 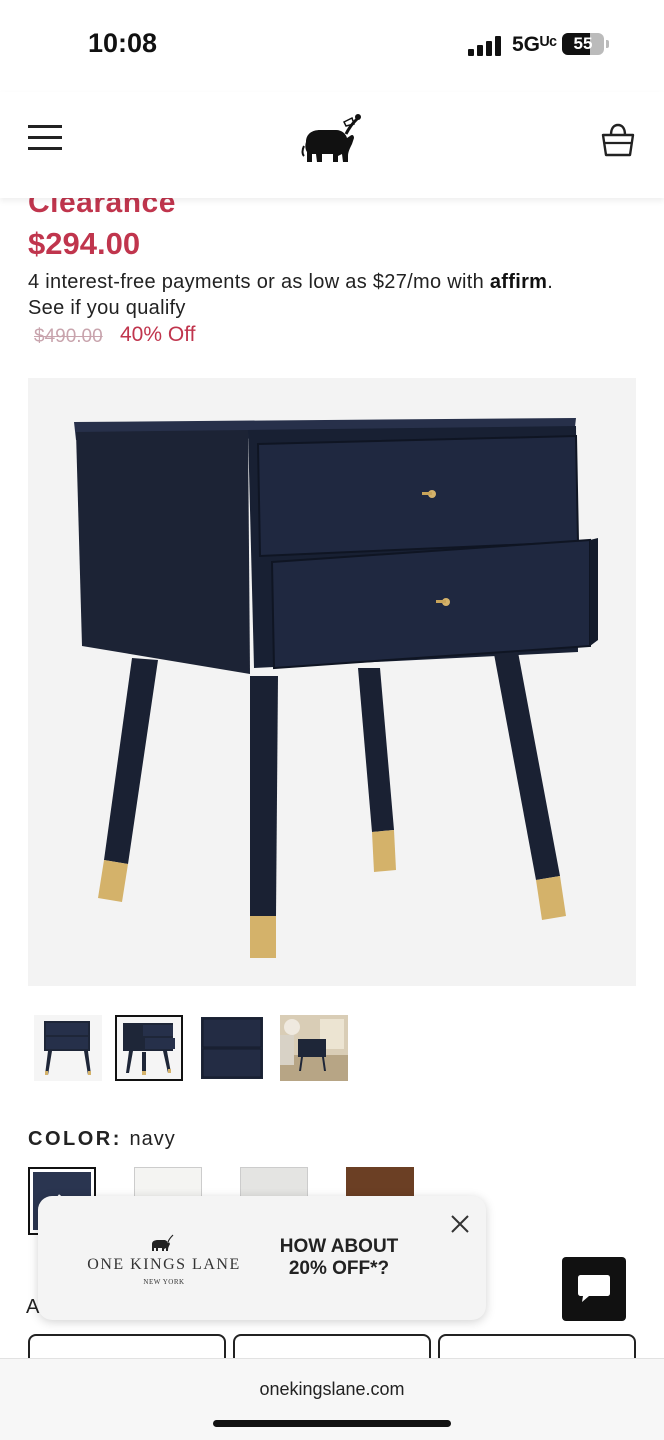 What do you see at coordinates (339, 1258) in the screenshot?
I see `promo-headline: HOW ABOUT 20% OFF*?` at bounding box center [339, 1258].